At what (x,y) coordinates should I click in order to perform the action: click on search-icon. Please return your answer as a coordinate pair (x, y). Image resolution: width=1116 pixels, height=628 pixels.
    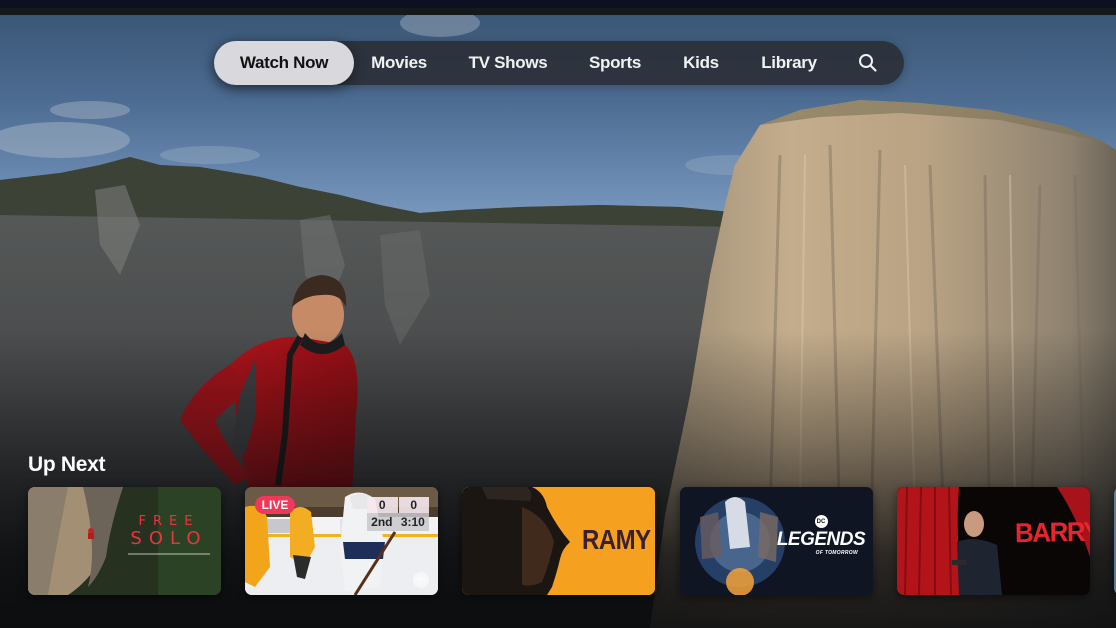
    Looking at the image, I should click on (868, 63).